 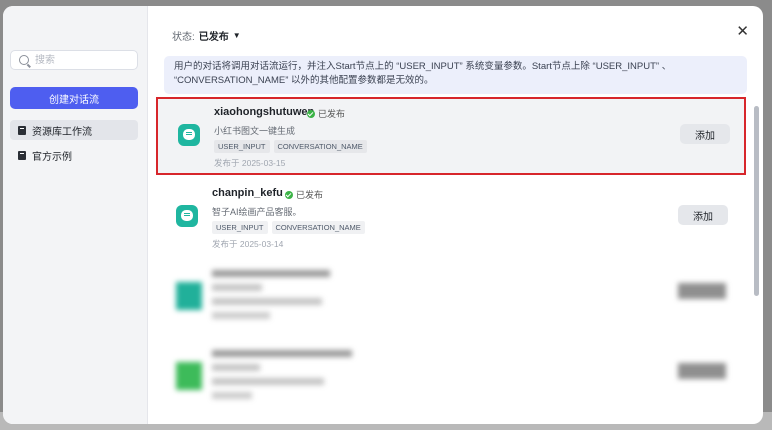 I want to click on status-filter: 状态: 已发布 ▼, so click(x=206, y=35).